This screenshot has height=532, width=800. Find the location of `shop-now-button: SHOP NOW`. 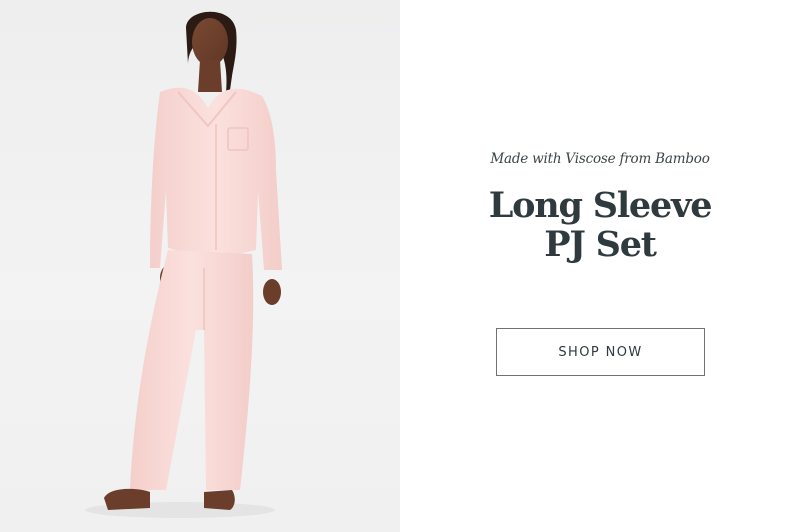

shop-now-button: SHOP NOW is located at coordinates (600, 352).